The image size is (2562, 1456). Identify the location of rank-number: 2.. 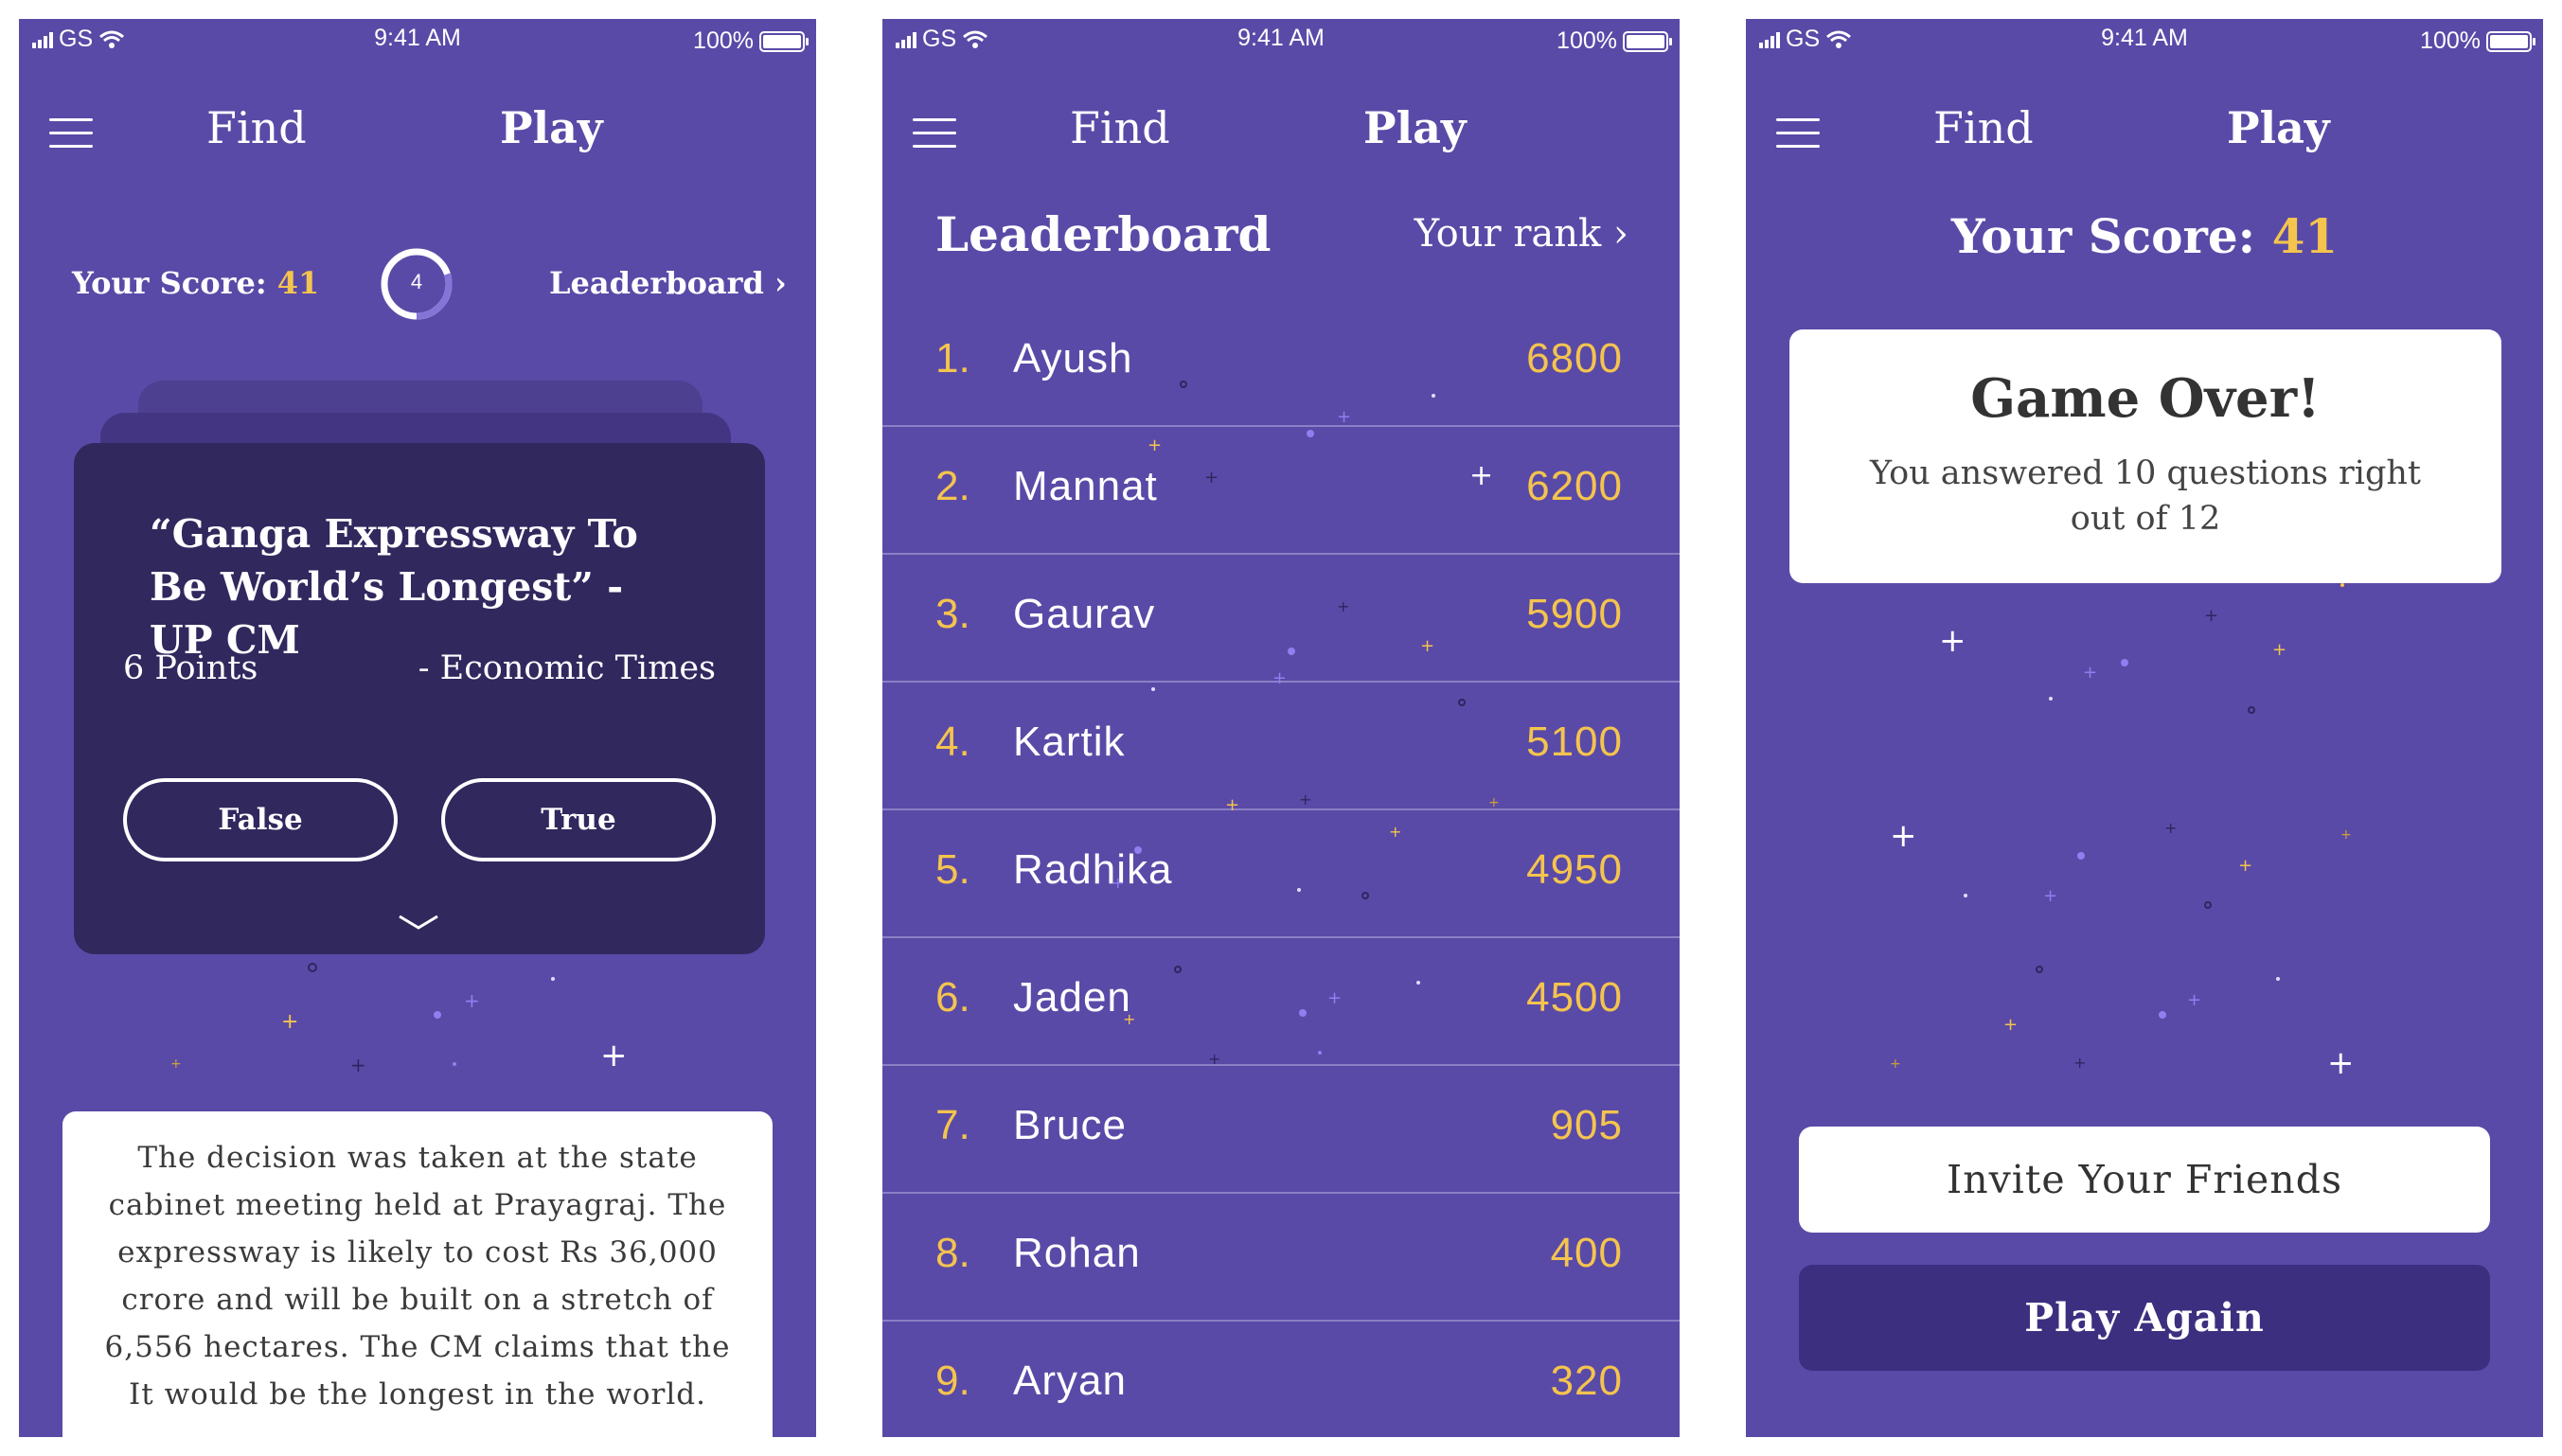
(953, 486).